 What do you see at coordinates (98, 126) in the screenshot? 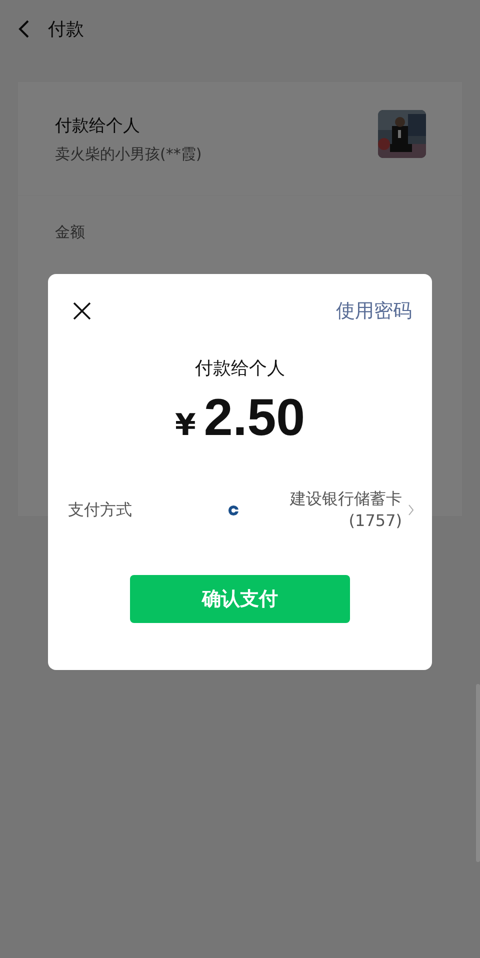
I see `recipient-label: 付款给个人` at bounding box center [98, 126].